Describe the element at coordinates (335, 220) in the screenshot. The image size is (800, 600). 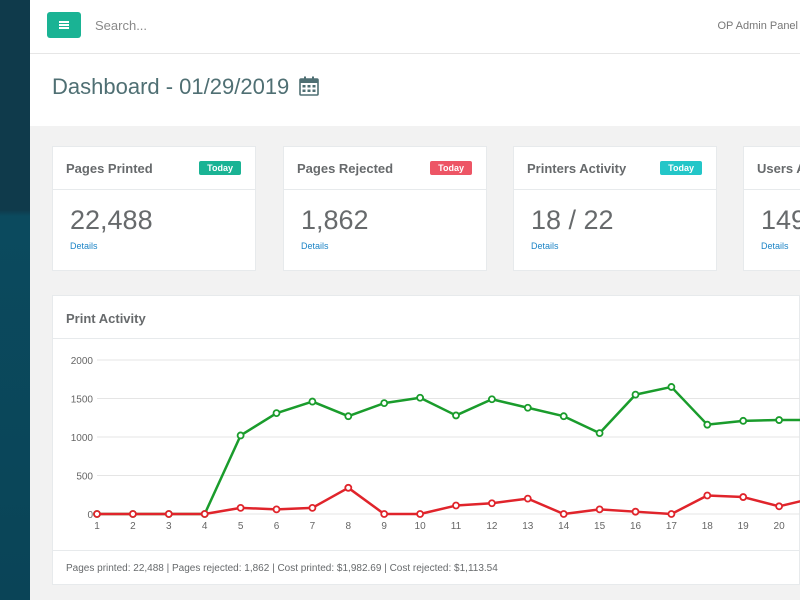
I see `card-value: 1,862` at that location.